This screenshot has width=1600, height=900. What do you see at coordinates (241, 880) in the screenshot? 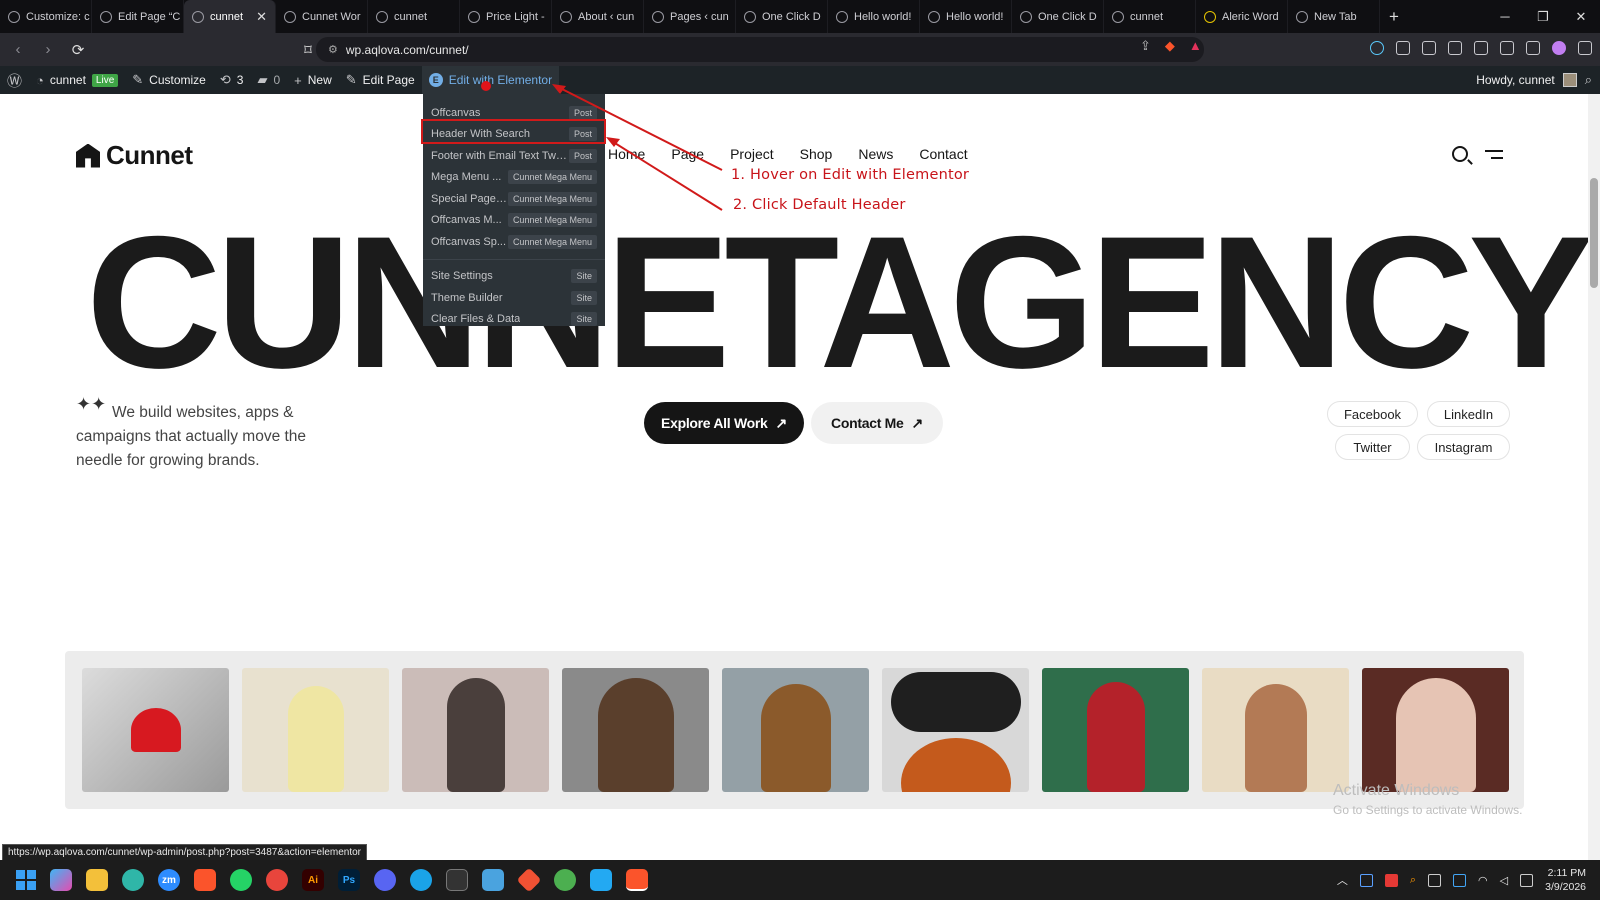
I see `whatsapp-icon` at bounding box center [241, 880].